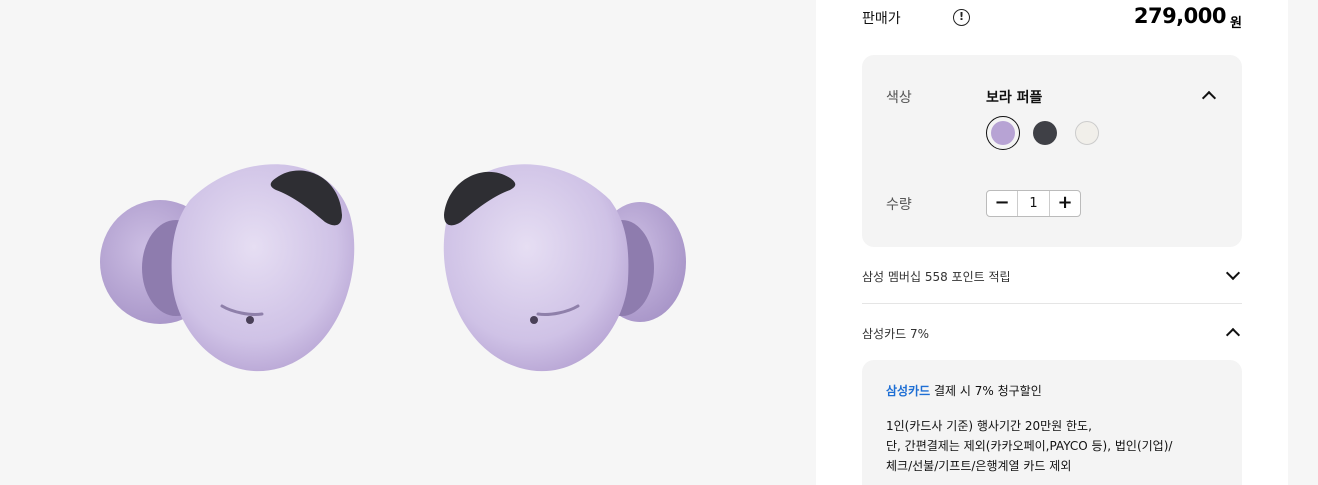  I want to click on left-earbud, so click(227, 268).